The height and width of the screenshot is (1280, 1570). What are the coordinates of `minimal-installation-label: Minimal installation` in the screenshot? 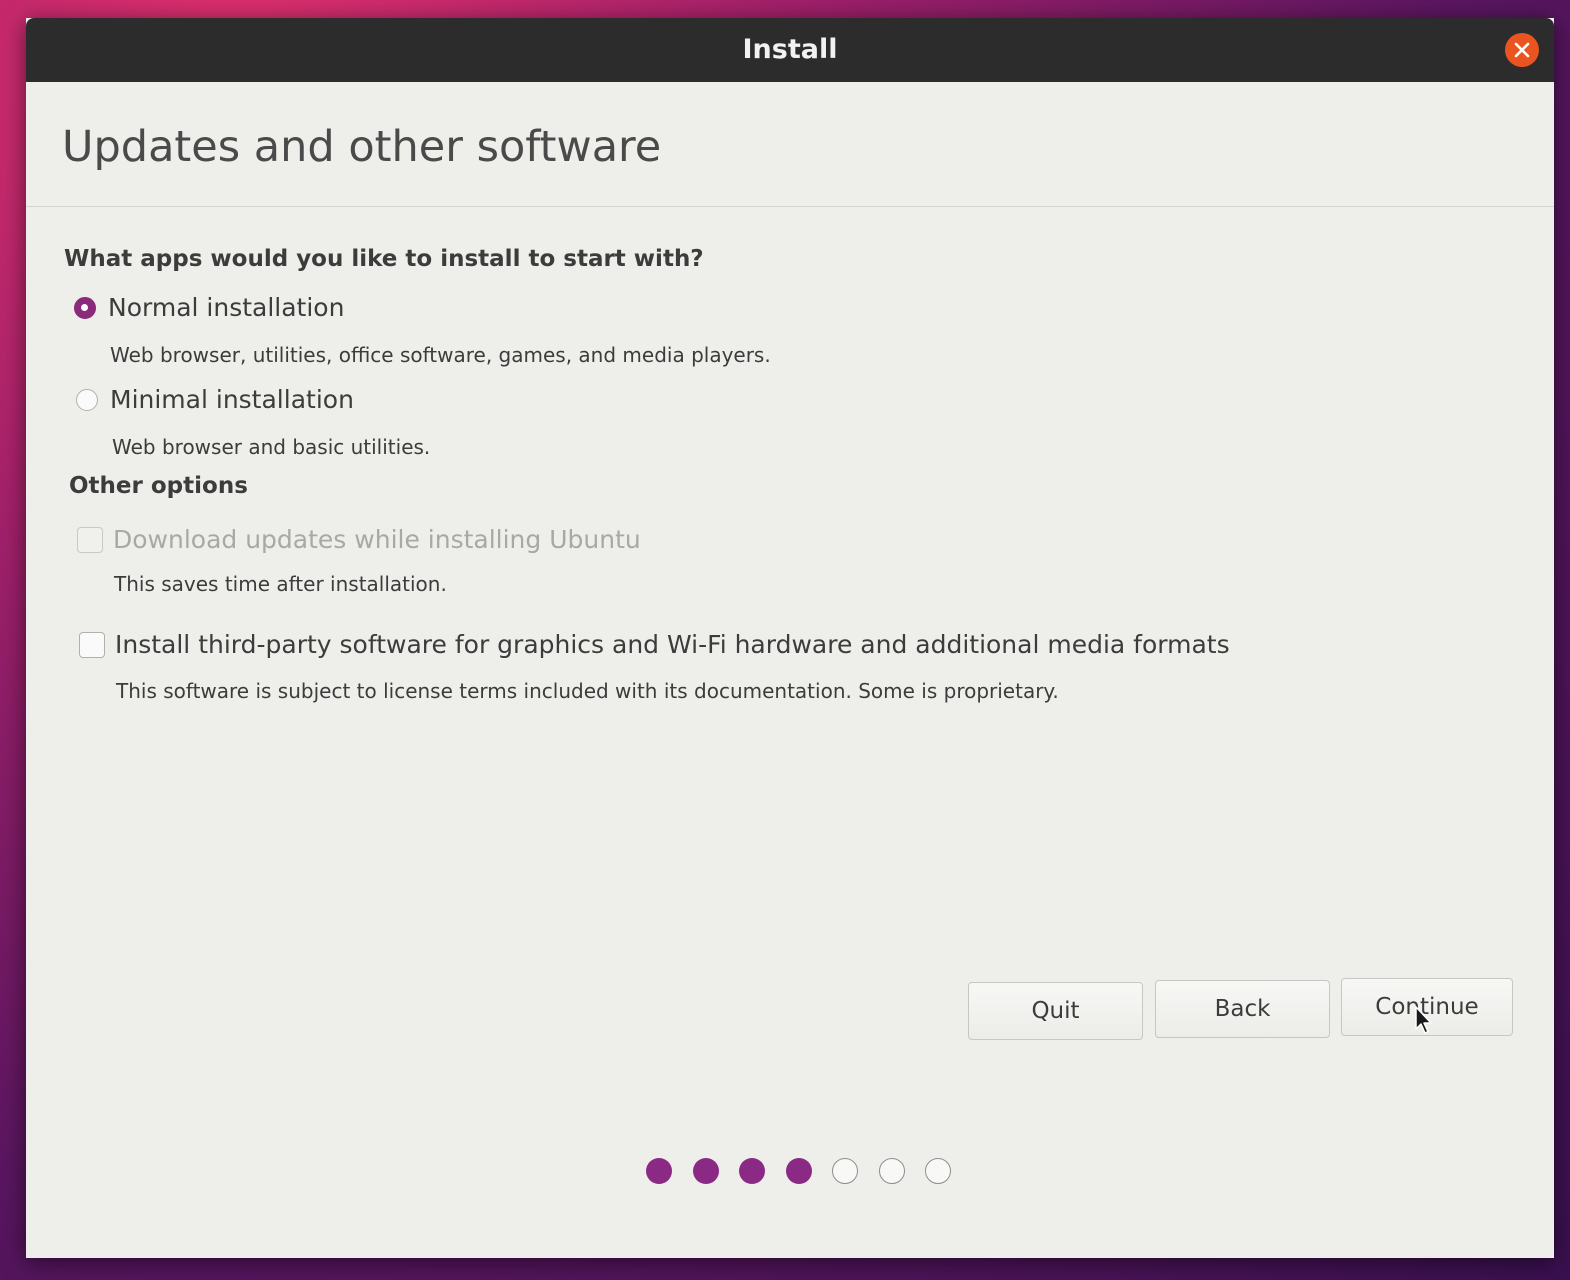 It's located at (232, 399).